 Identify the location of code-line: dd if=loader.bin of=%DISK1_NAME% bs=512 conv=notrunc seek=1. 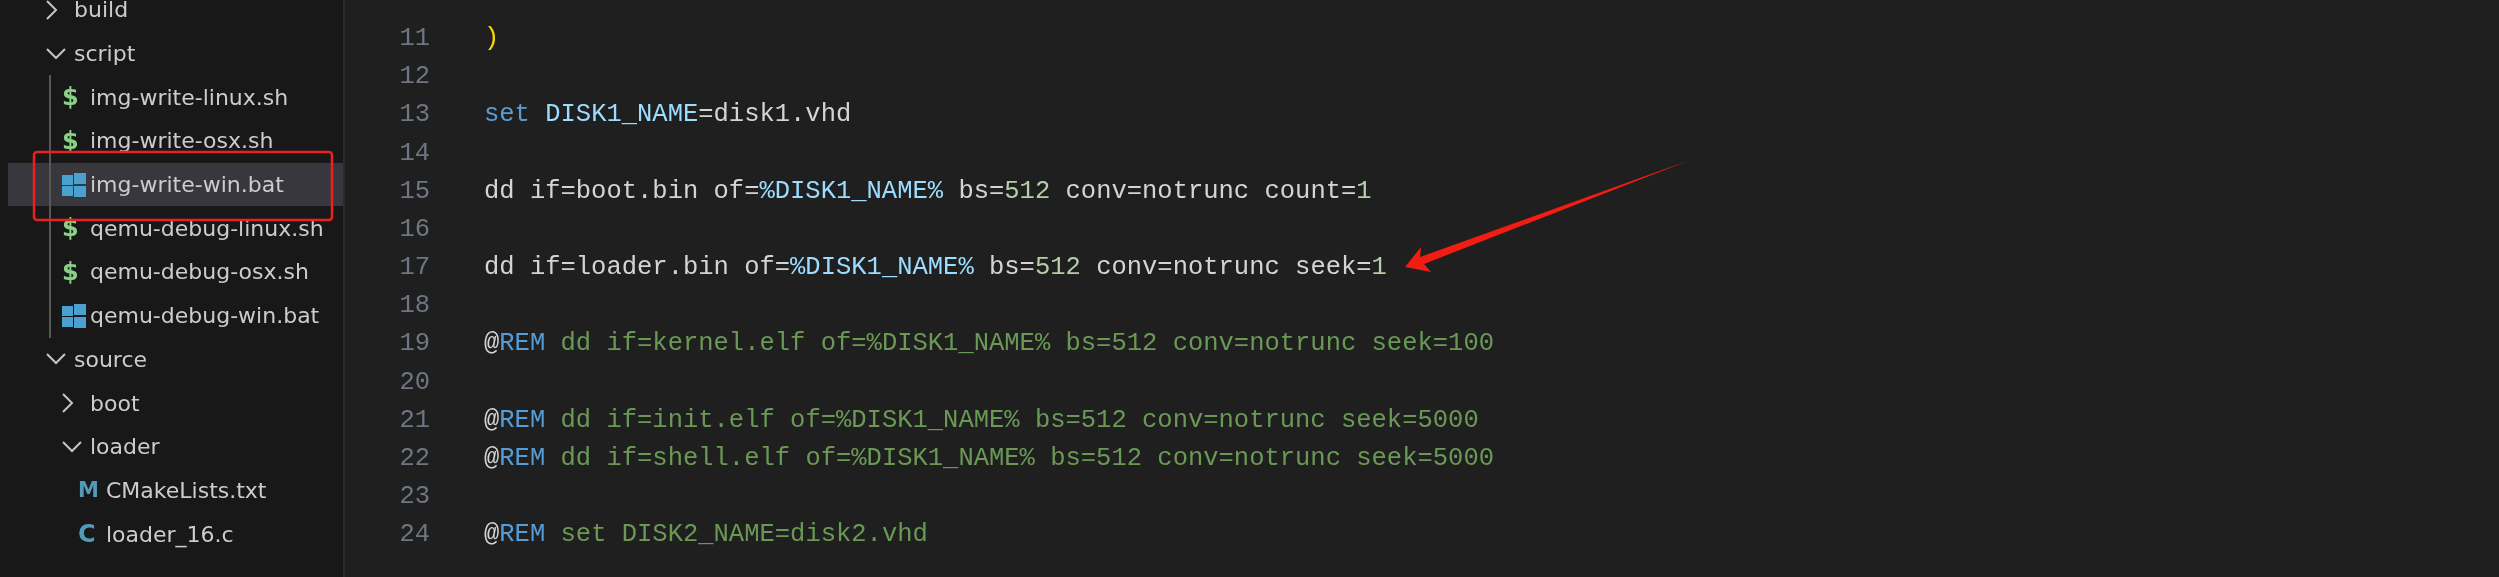
(935, 268).